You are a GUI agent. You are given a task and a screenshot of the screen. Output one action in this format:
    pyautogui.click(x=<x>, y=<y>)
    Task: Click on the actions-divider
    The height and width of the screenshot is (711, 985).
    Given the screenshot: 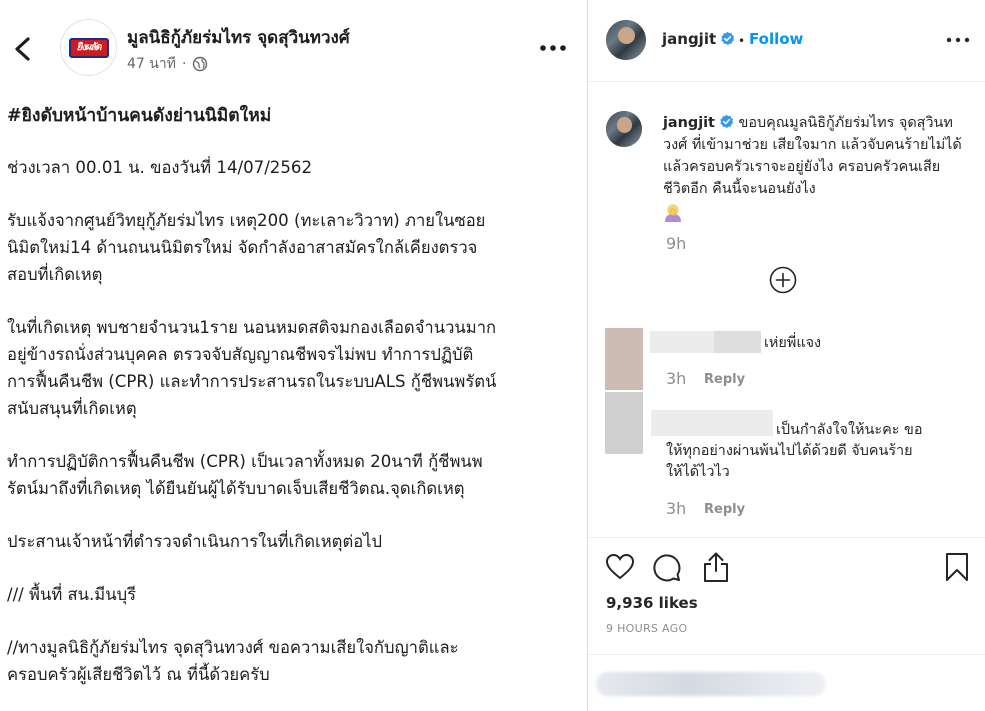 What is the action you would take?
    pyautogui.click(x=786, y=537)
    